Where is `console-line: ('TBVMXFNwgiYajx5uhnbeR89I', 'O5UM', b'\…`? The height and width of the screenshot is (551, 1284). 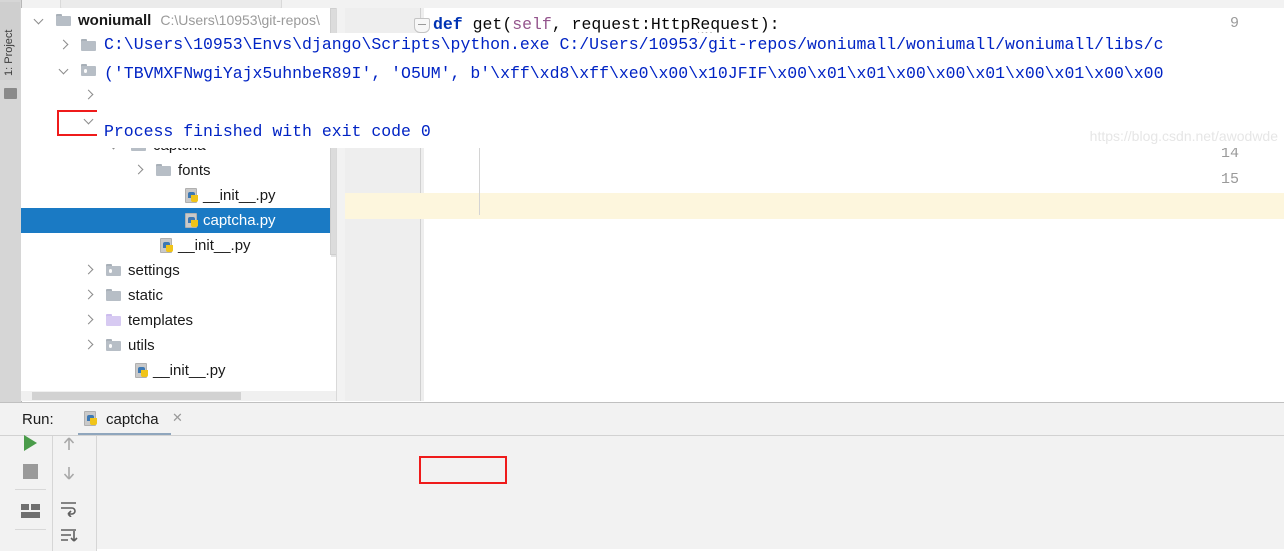
console-line: ('TBVMXFNwgiYajx5uhnbeR89I', 'O5UM', b'\… is located at coordinates (634, 73).